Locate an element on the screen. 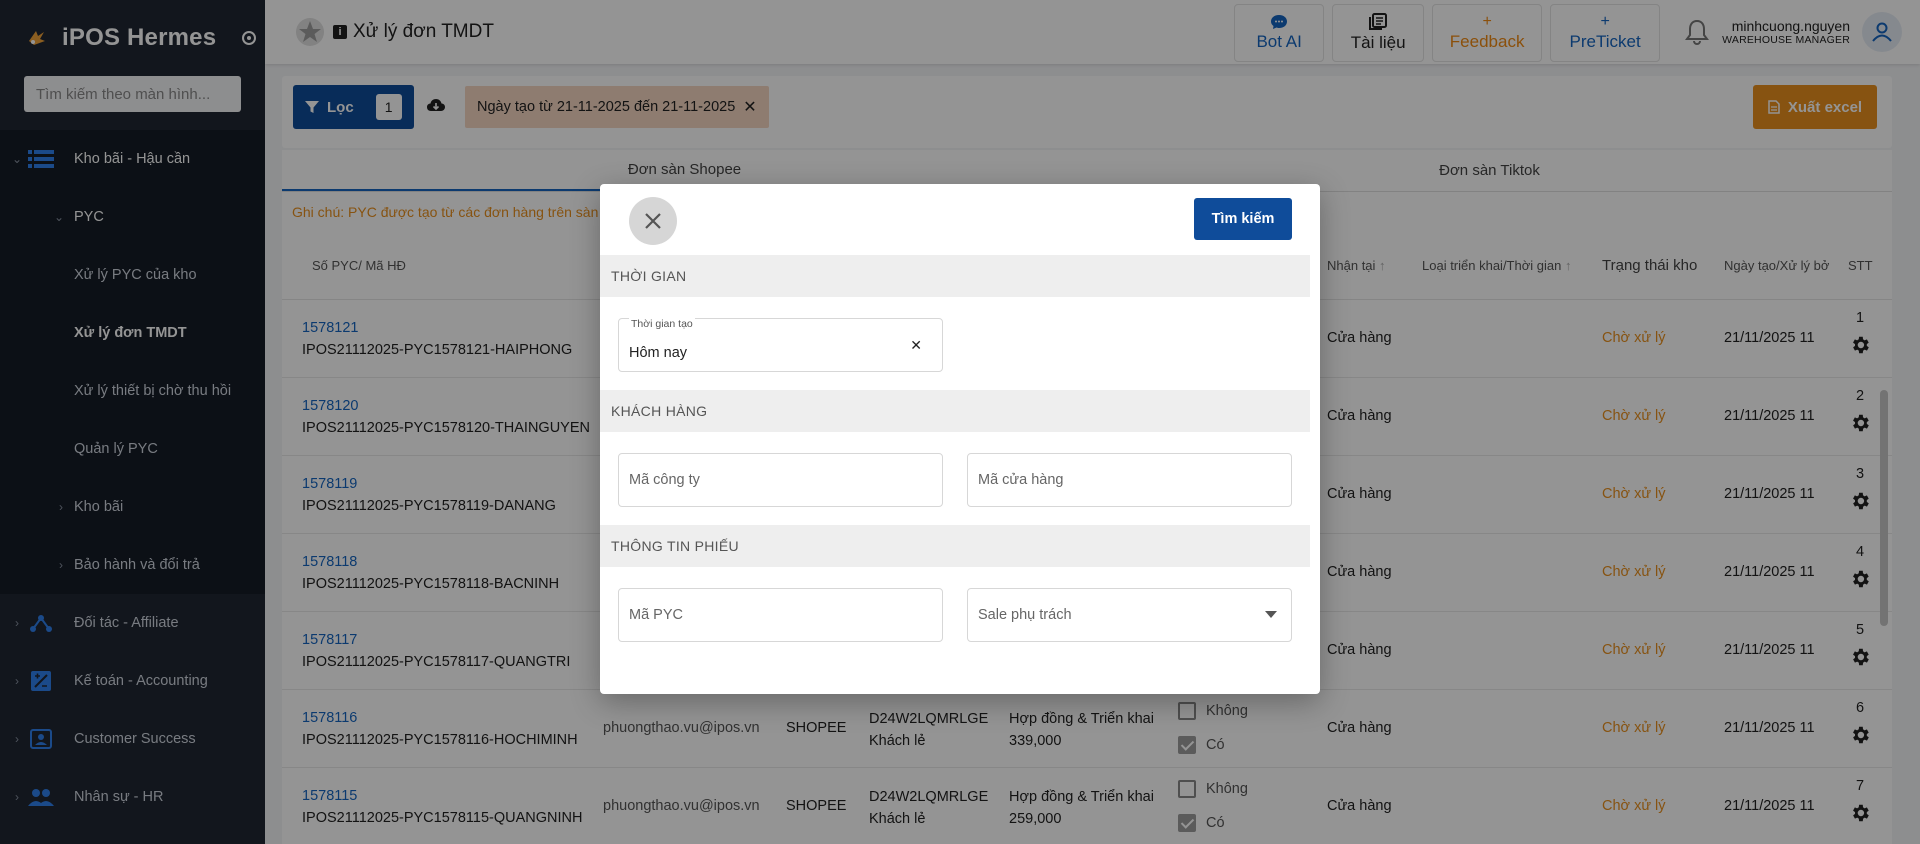  created-time-value: Hôm nay is located at coordinates (658, 353).